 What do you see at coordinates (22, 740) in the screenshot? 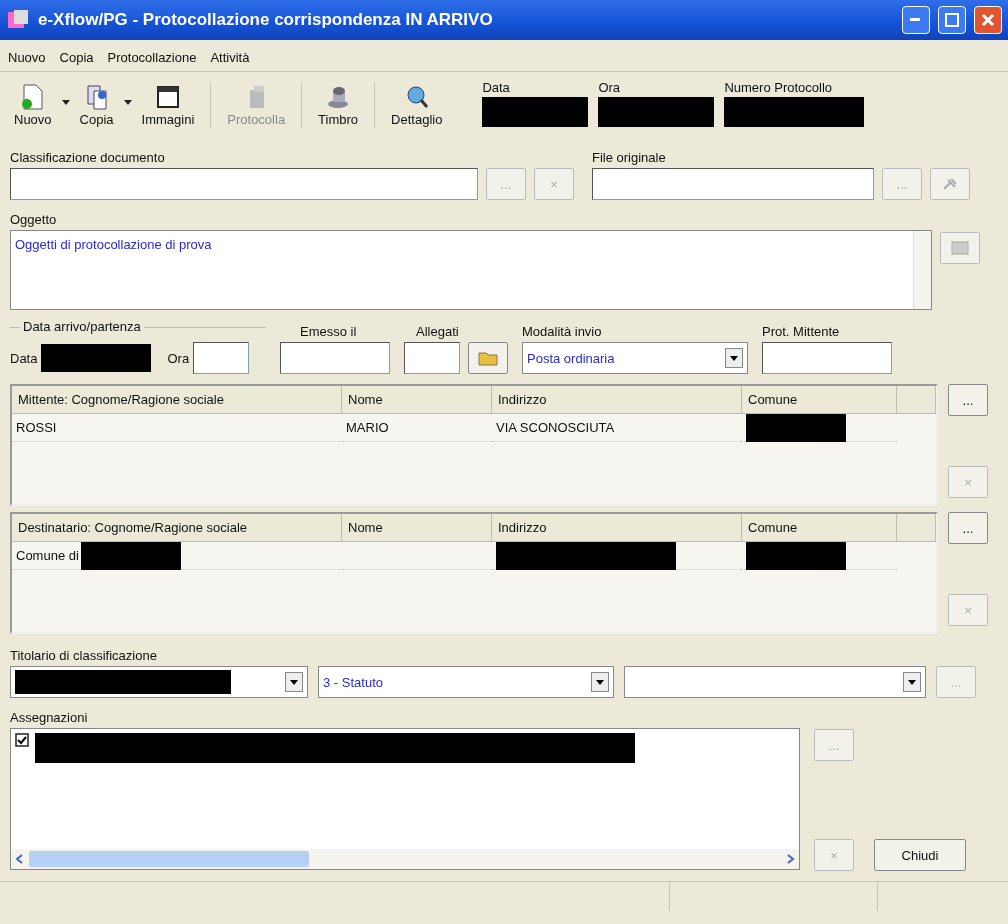
I see `checkbox` at bounding box center [22, 740].